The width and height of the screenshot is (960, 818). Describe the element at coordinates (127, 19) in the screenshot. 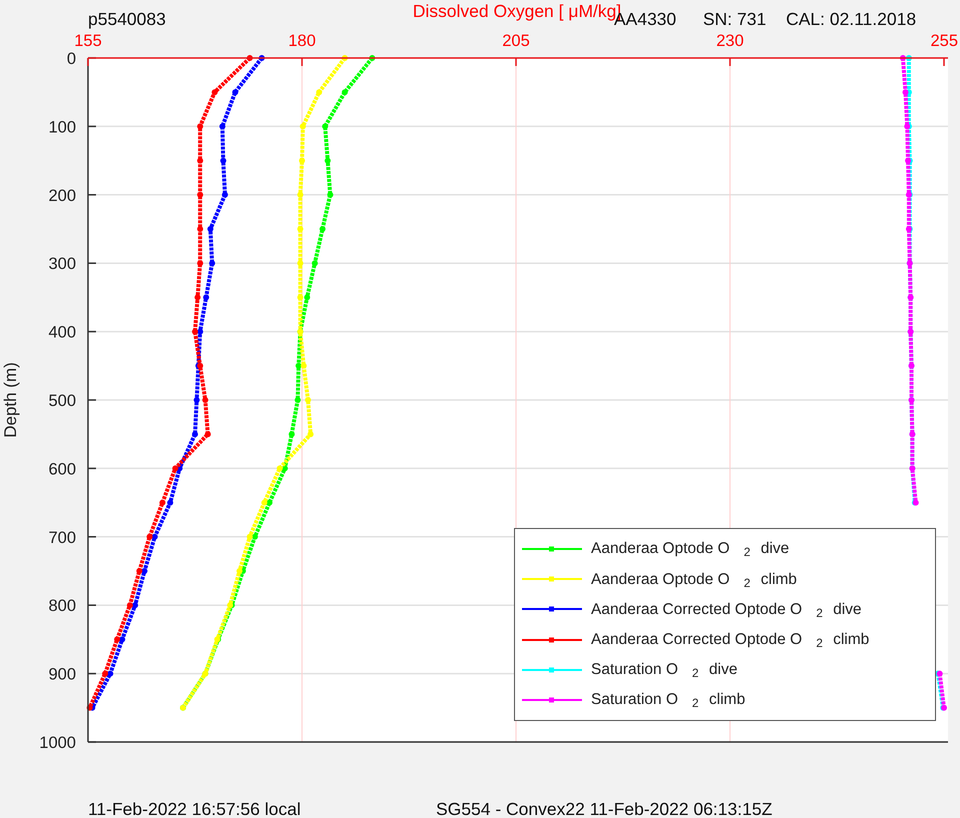

I see `plot-id: p5540083` at that location.